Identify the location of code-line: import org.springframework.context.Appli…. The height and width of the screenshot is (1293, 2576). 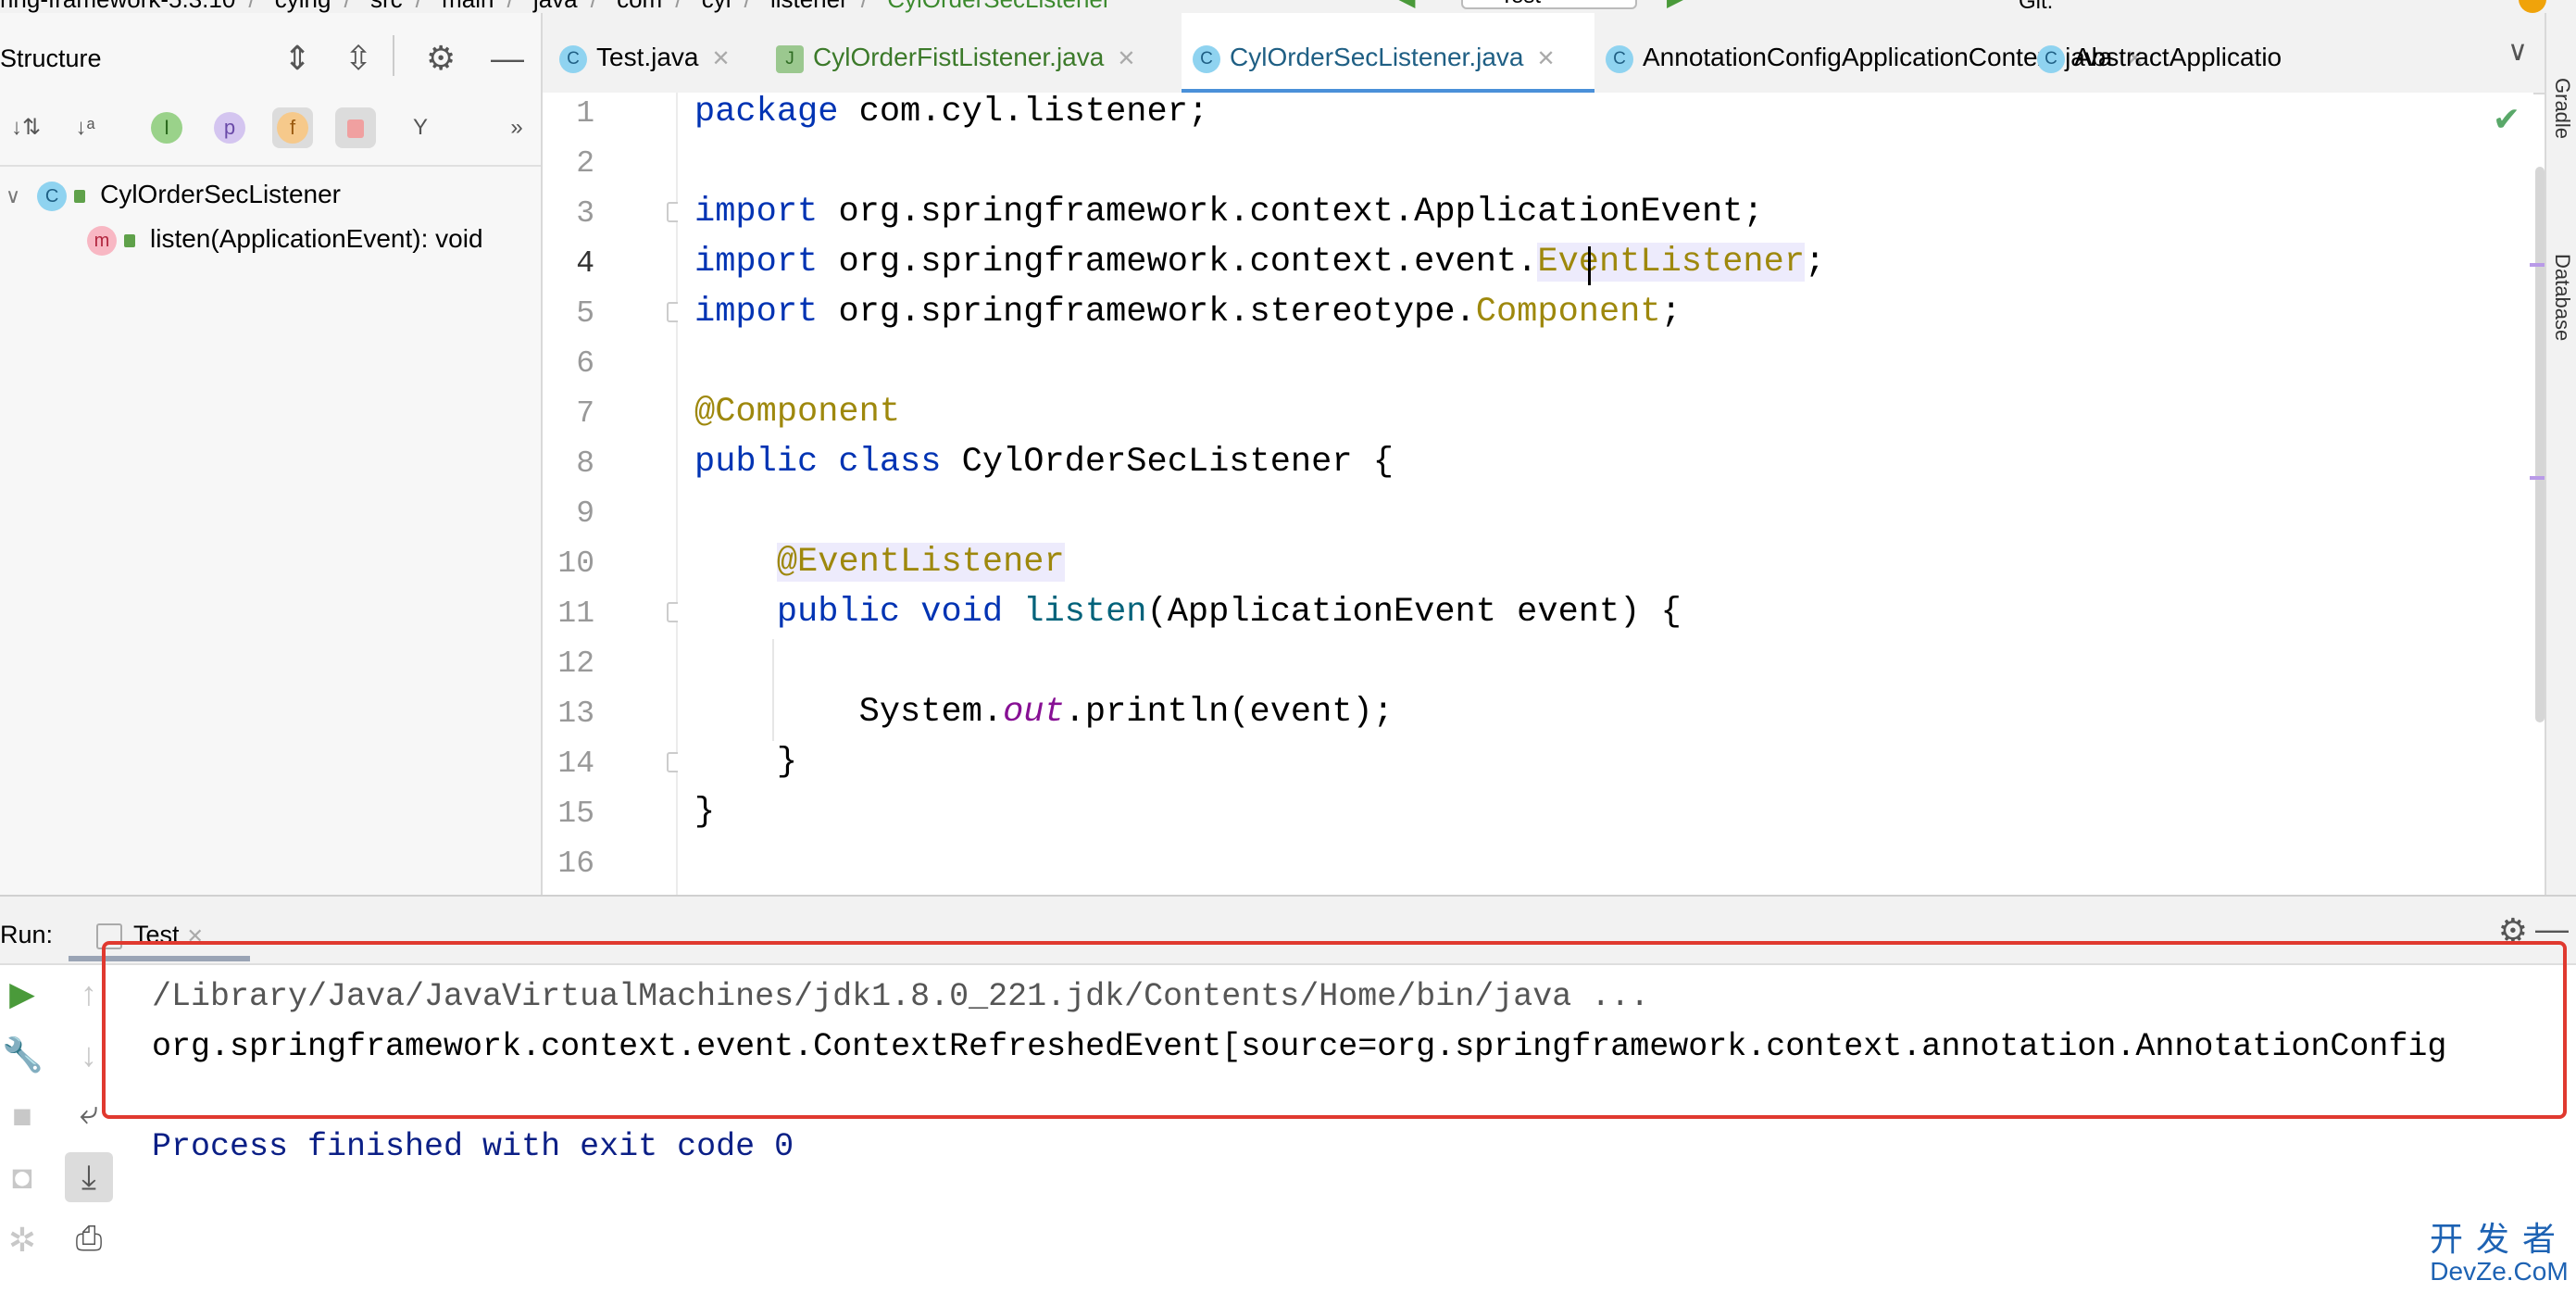
(1229, 212).